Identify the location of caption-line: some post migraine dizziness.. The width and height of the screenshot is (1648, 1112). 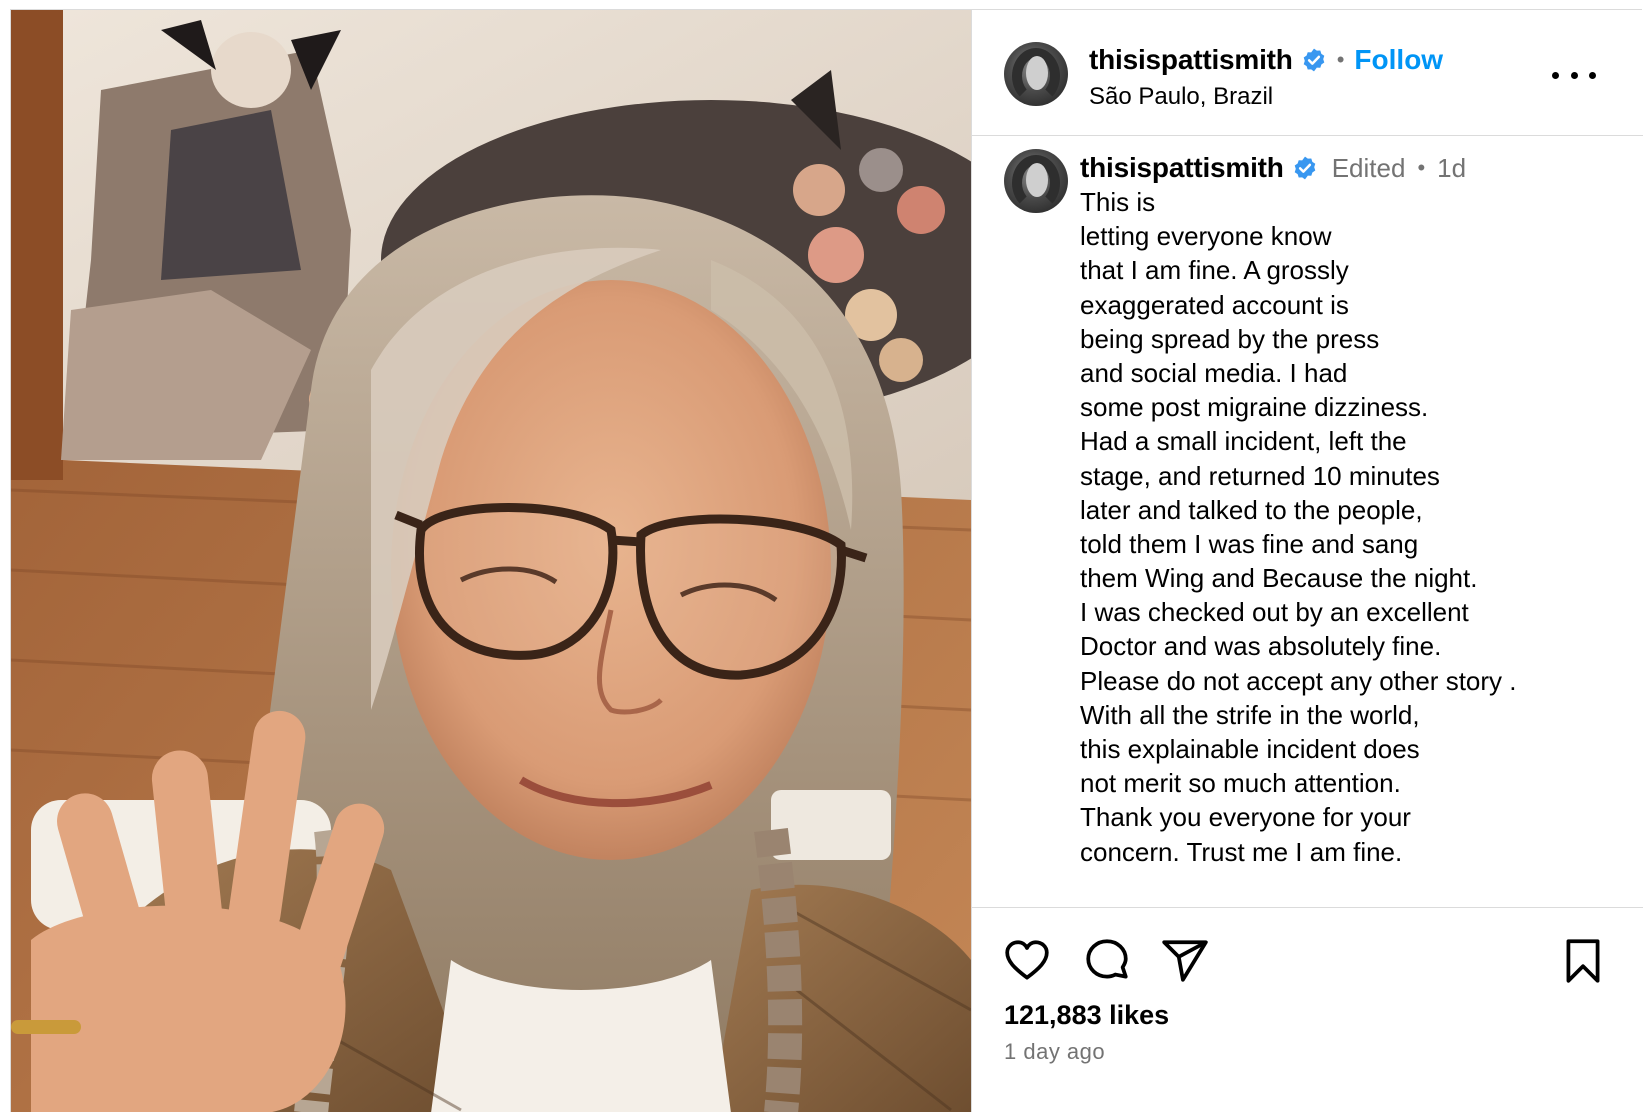
(1254, 407).